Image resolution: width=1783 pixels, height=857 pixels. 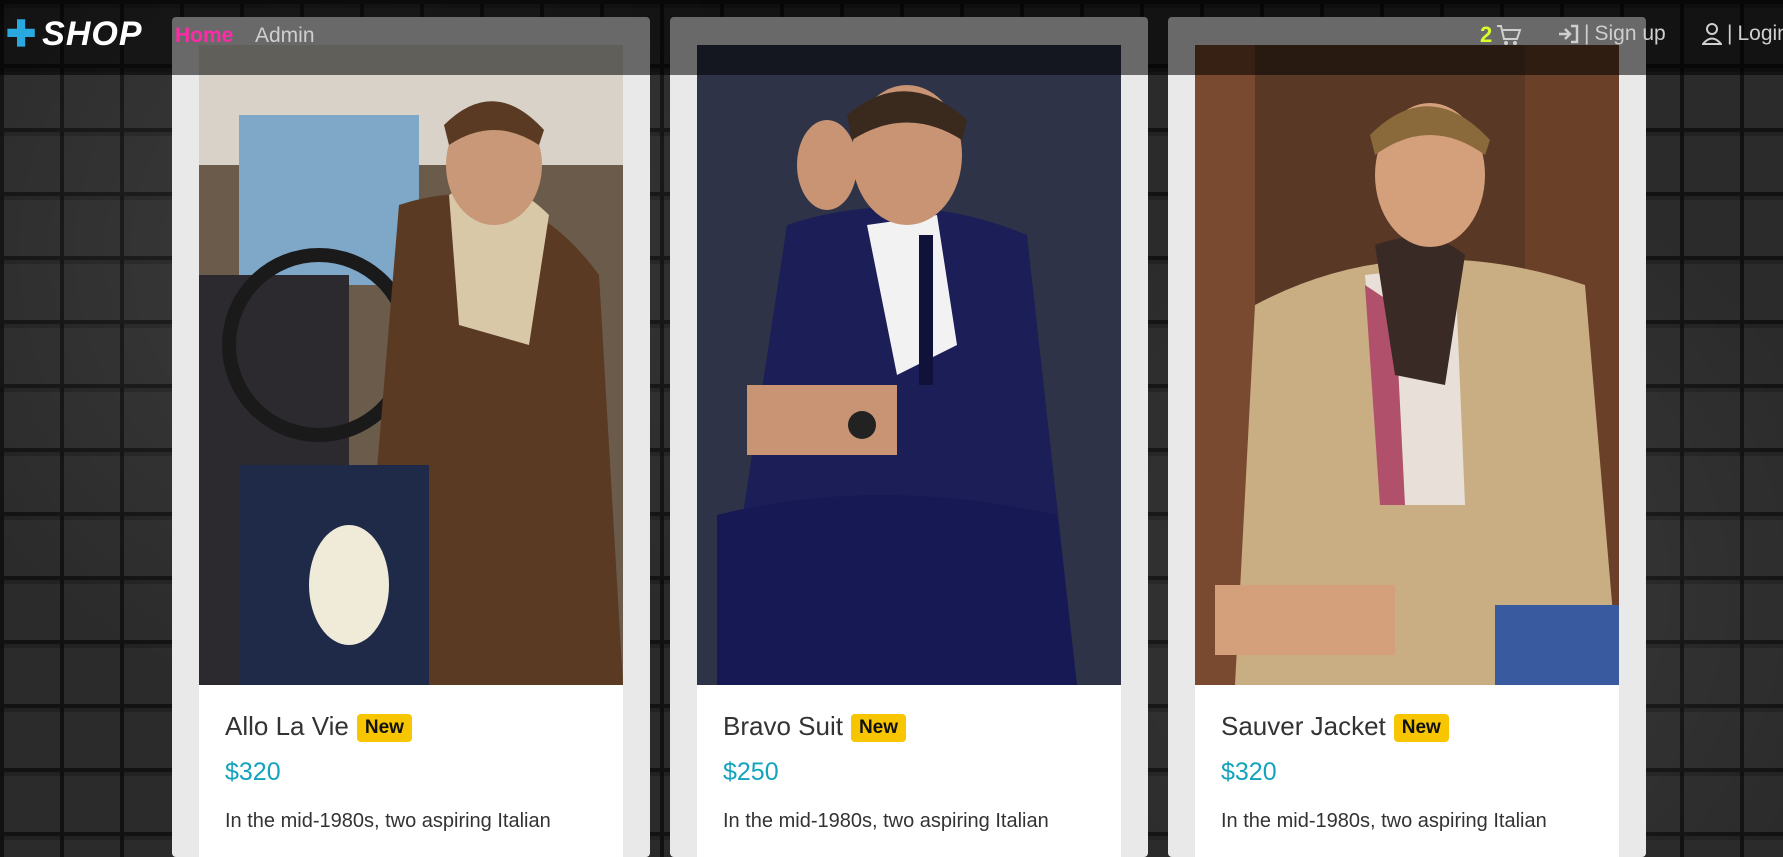 I want to click on cart-icon, so click(x=1509, y=35).